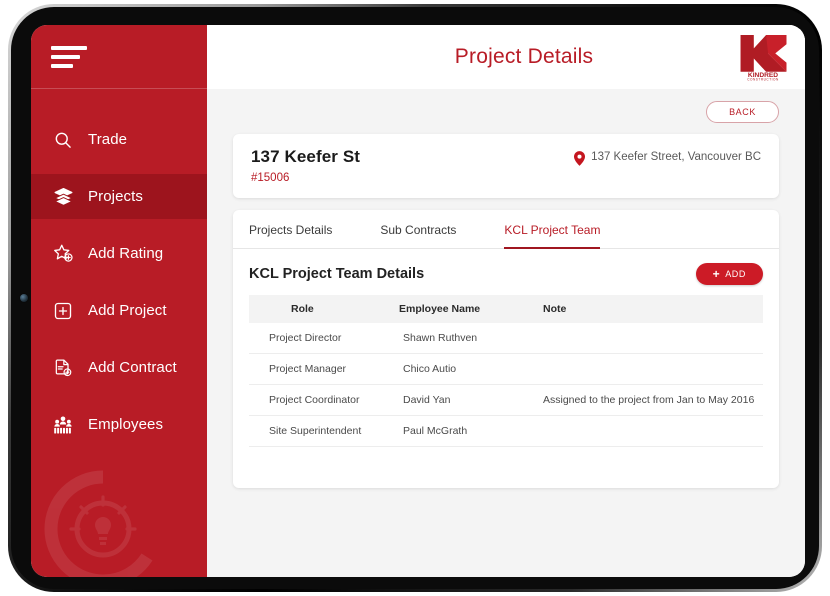 Image resolution: width=830 pixels, height=596 pixels. I want to click on top-bar: Project Details KINDRED CONSTRUCTION, so click(506, 57).